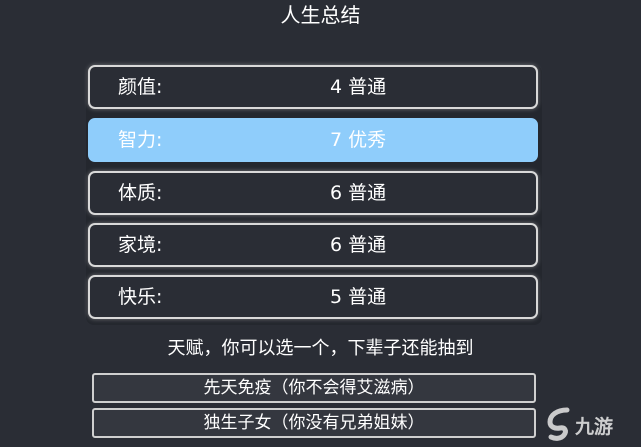  Describe the element at coordinates (140, 87) in the screenshot. I see `stat-label: 颜值:` at that location.